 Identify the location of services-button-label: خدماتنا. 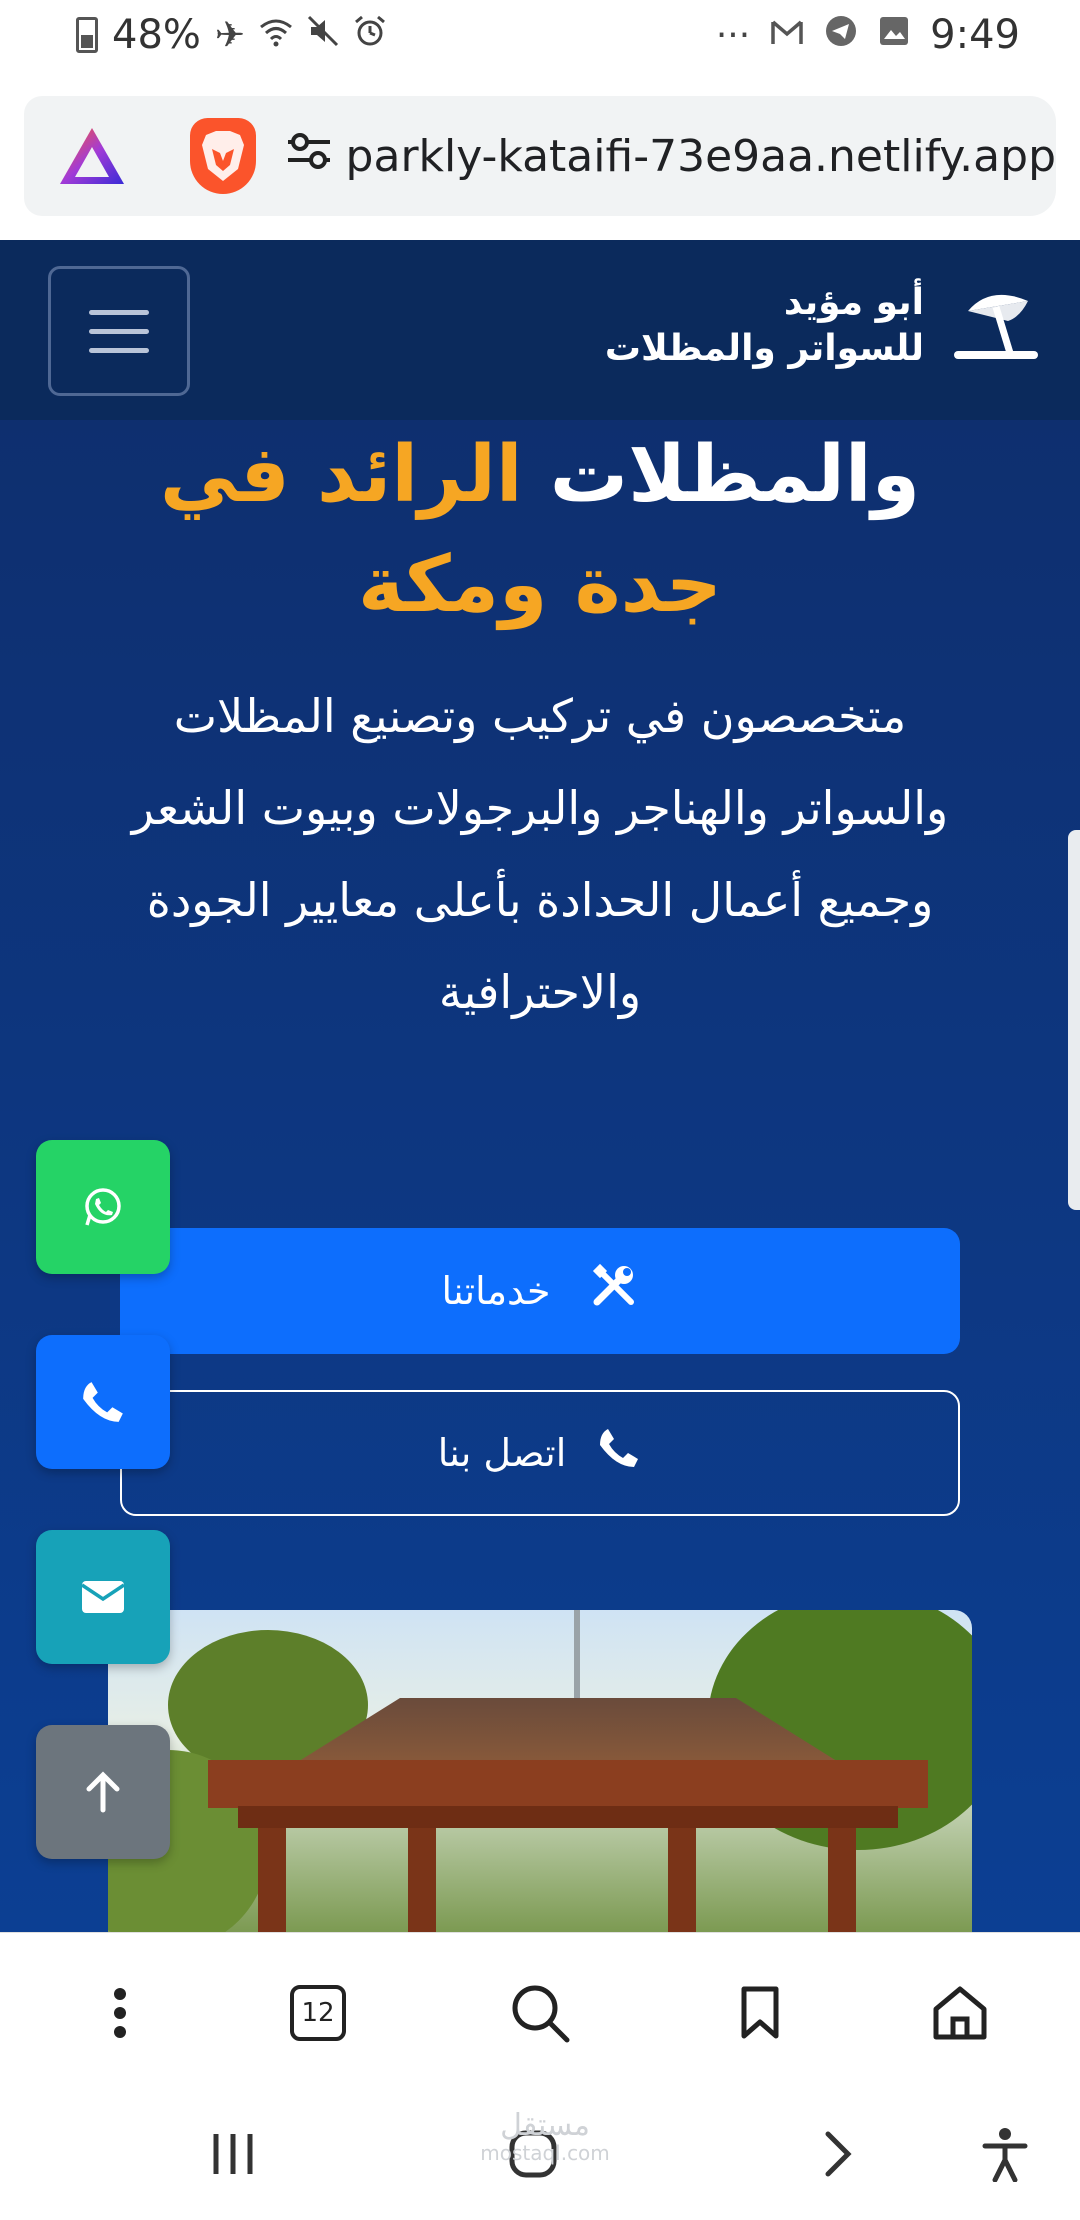
(496, 1291).